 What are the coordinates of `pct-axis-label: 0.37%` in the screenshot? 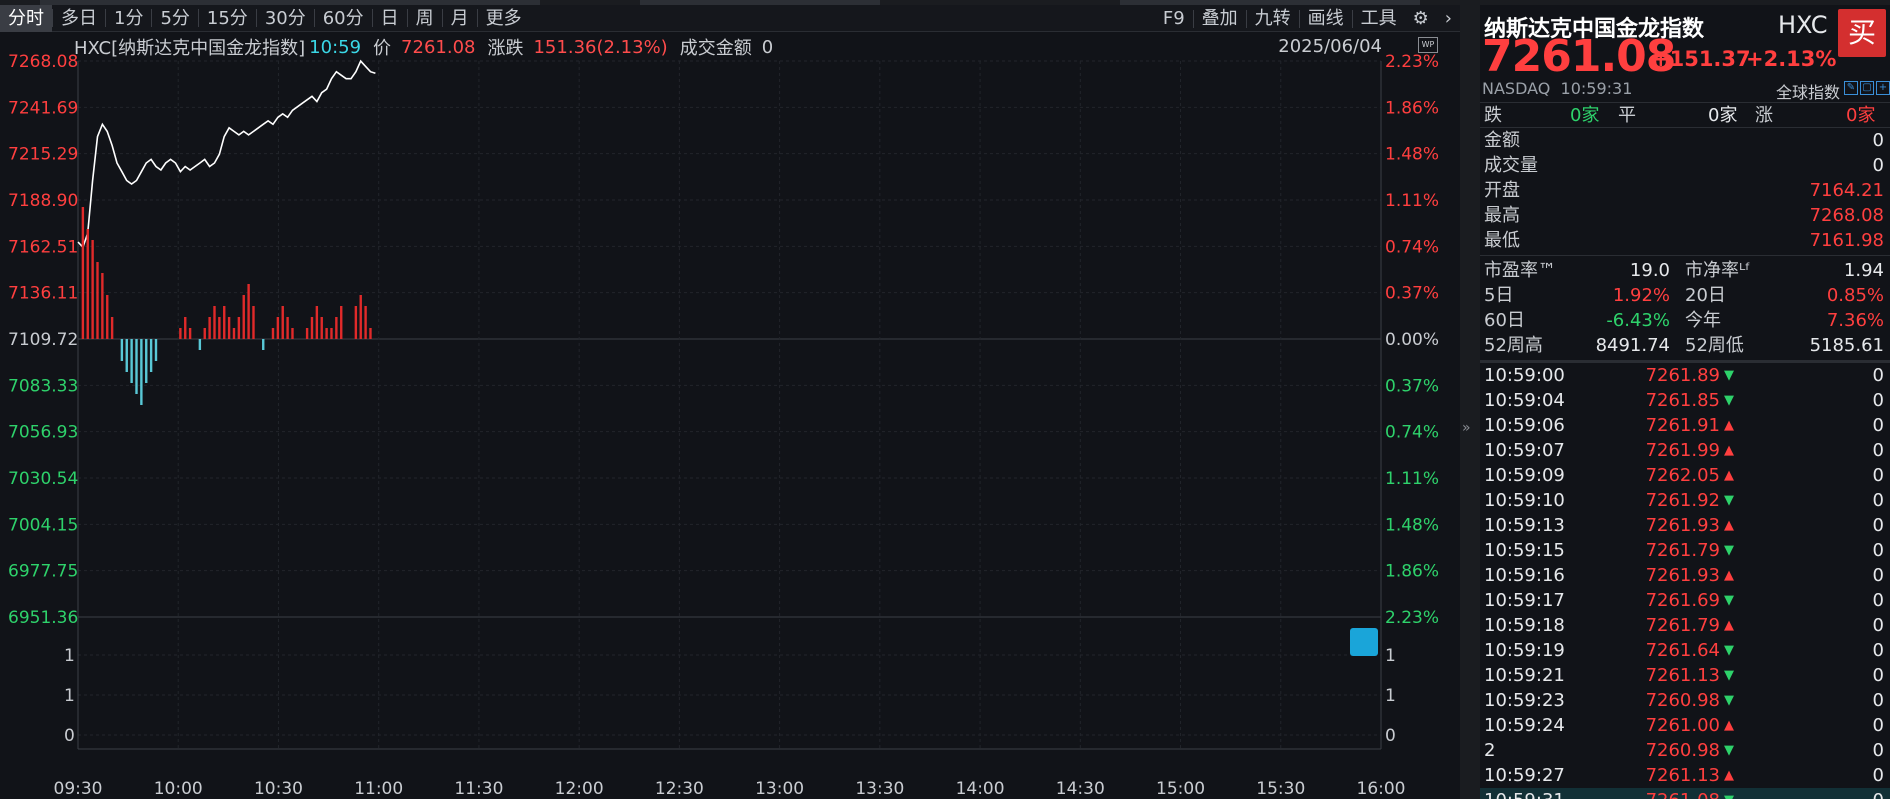 It's located at (1412, 294).